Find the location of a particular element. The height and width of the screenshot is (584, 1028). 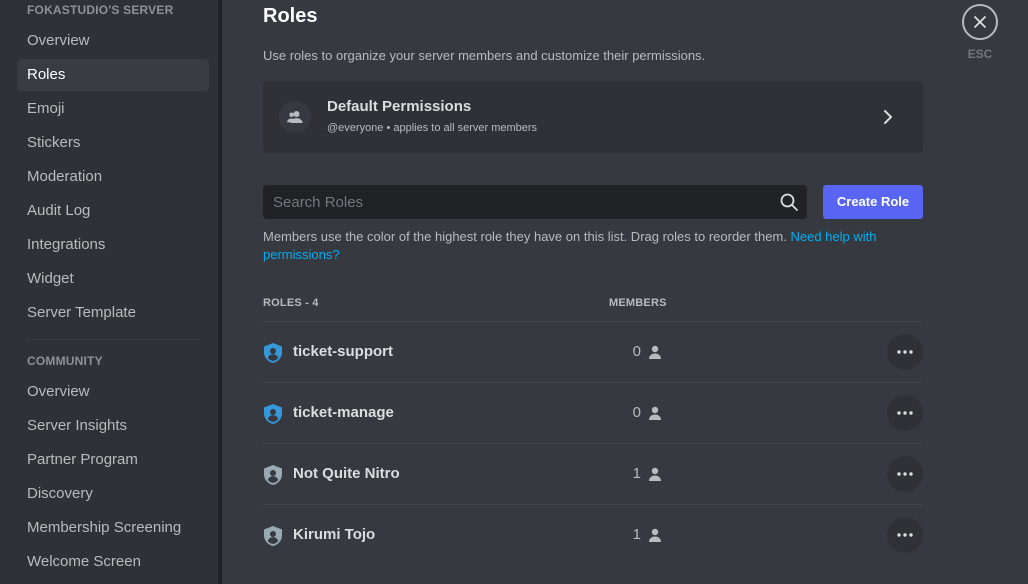

search-roles-box is located at coordinates (535, 202).